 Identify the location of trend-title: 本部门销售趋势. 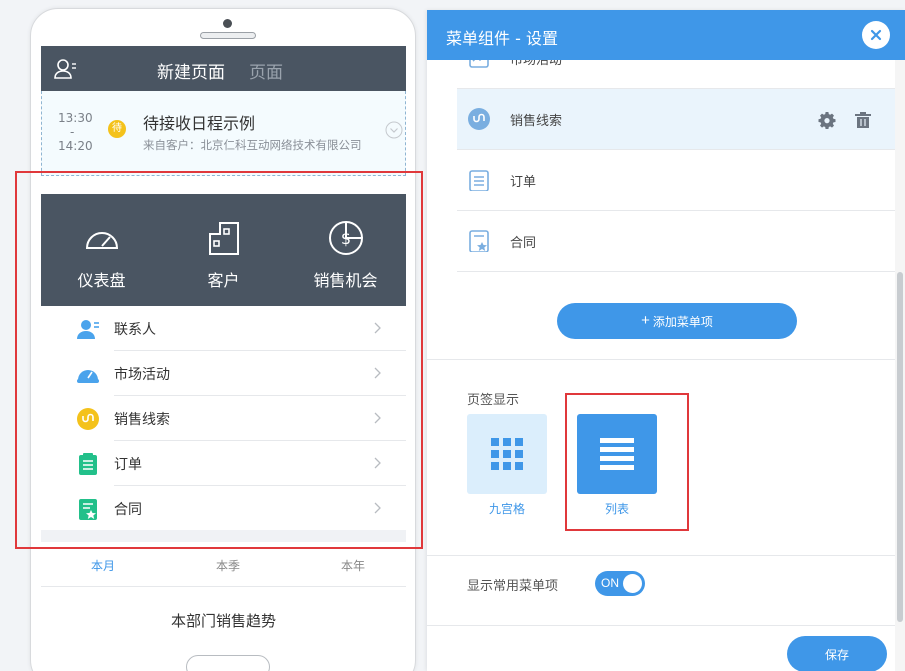
(223, 621).